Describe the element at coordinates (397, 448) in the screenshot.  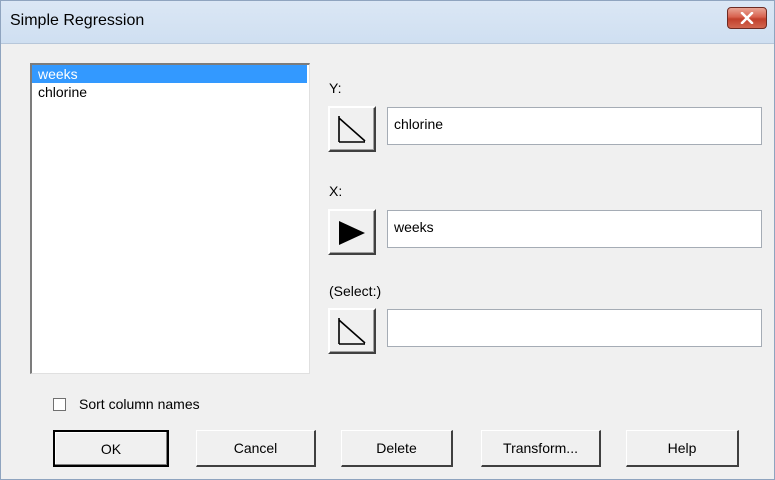
I see `delete-button: Delete` at that location.